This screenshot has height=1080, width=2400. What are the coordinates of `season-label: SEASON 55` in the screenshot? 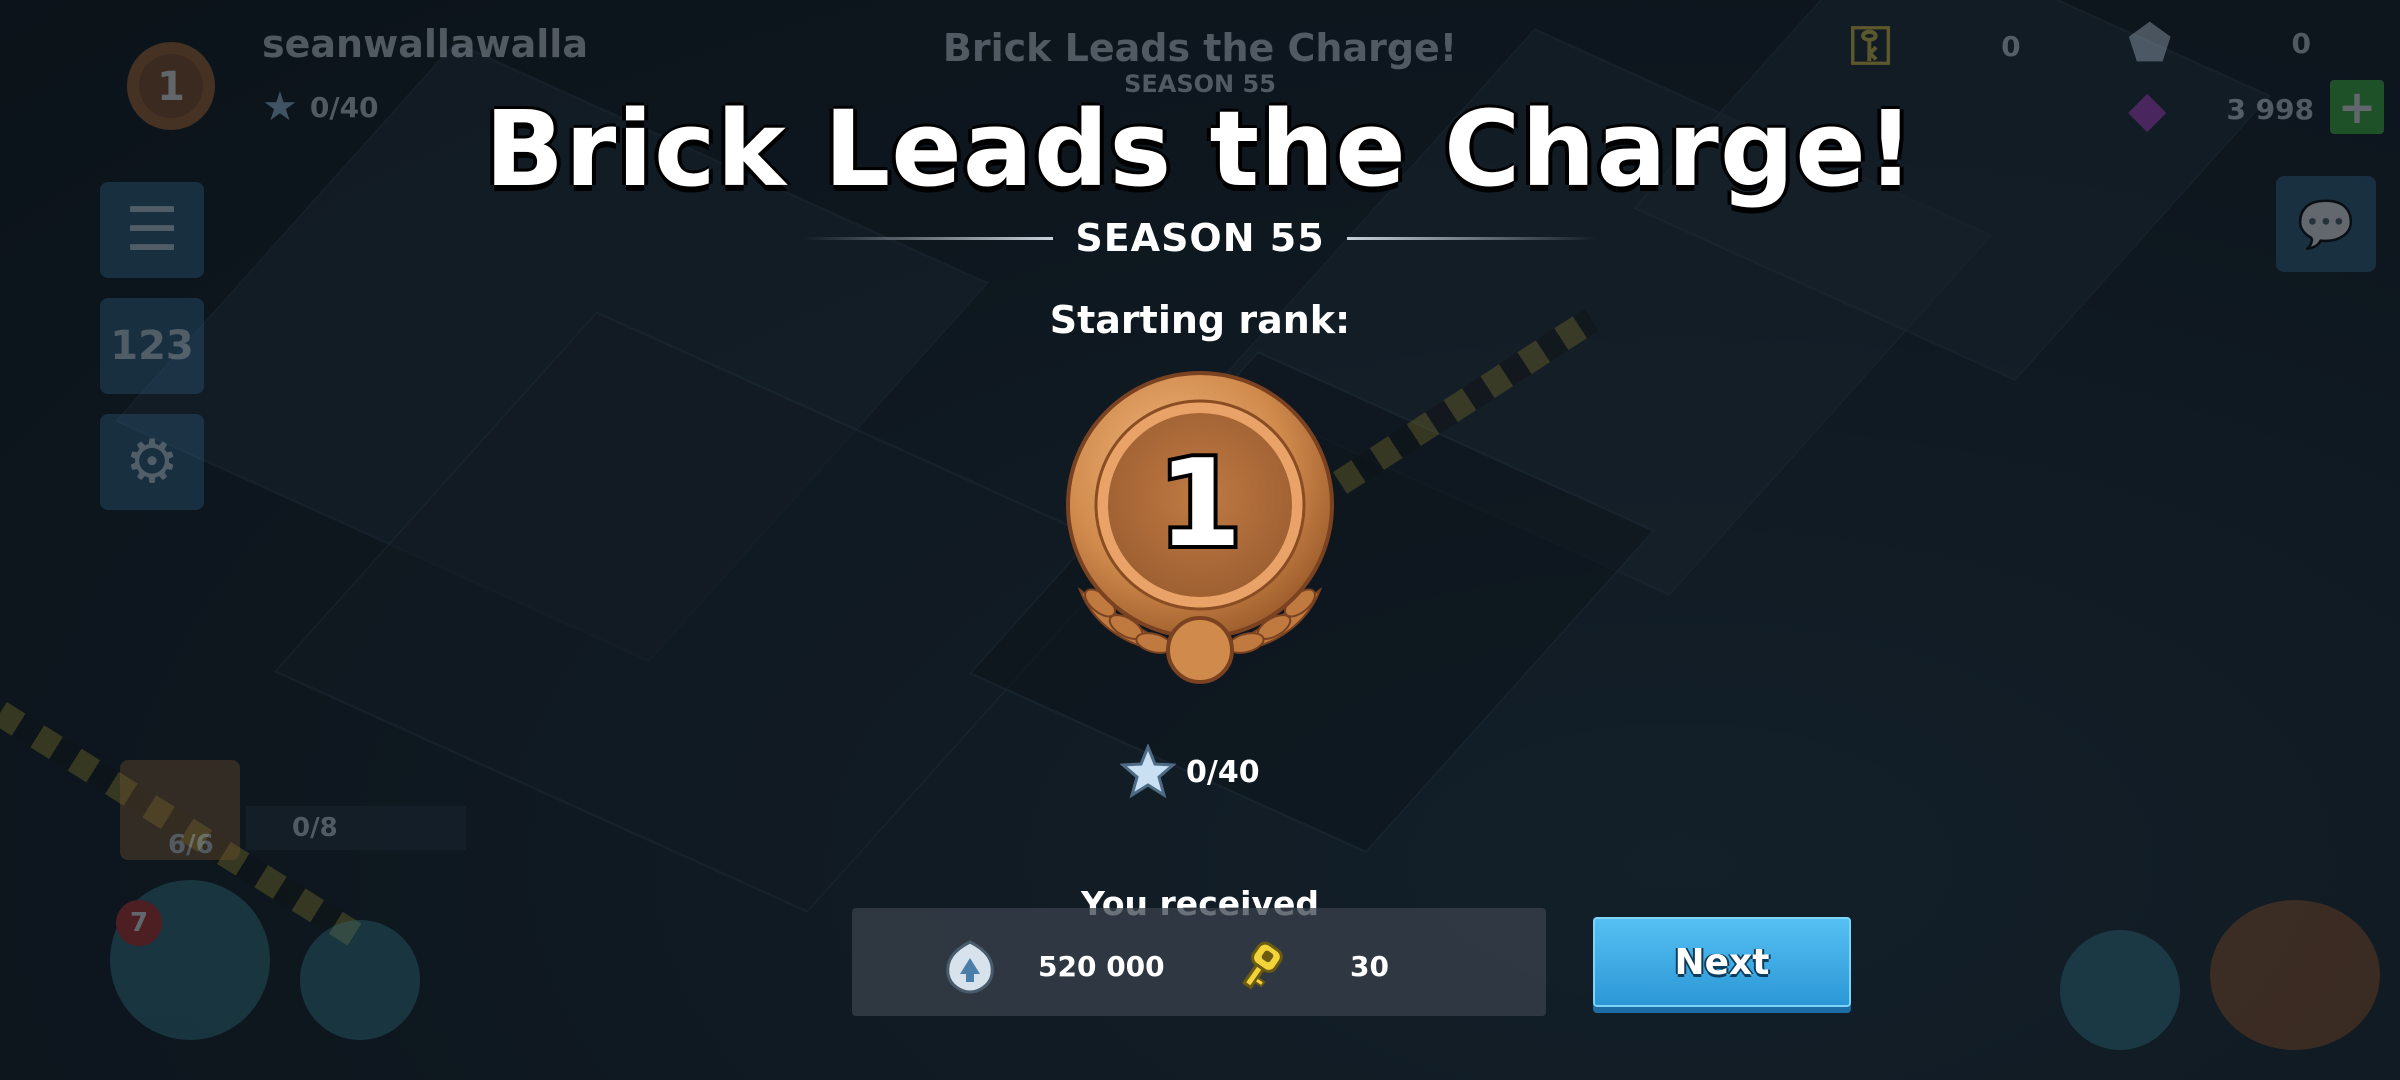 It's located at (1200, 238).